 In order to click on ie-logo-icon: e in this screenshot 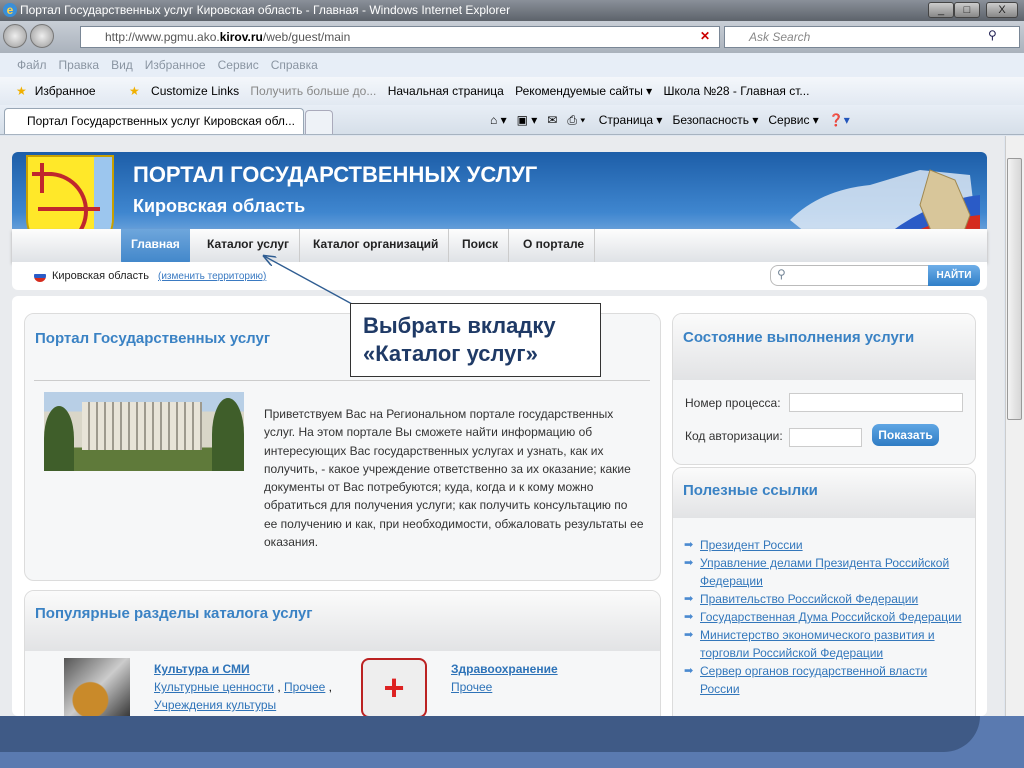, I will do `click(10, 10)`.